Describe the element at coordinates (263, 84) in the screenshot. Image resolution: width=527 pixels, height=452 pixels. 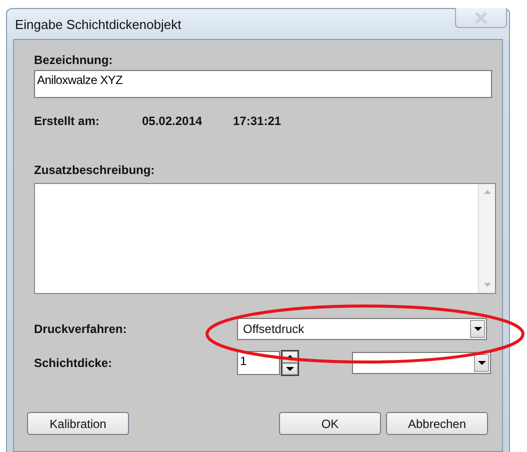
I see `input-field: Aniloxwalze XYZ` at that location.